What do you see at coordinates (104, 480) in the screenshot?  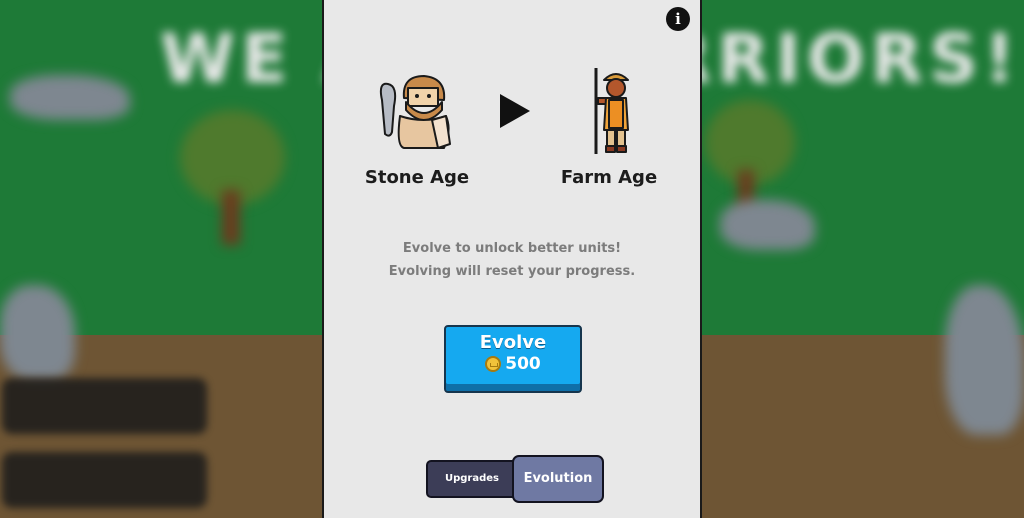 I see `app-store-badge` at bounding box center [104, 480].